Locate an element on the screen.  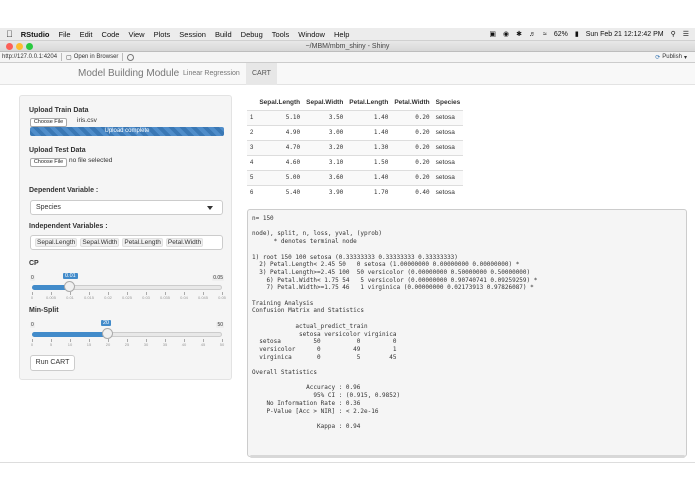
volume-icon: ♬ is located at coordinates (532, 34).